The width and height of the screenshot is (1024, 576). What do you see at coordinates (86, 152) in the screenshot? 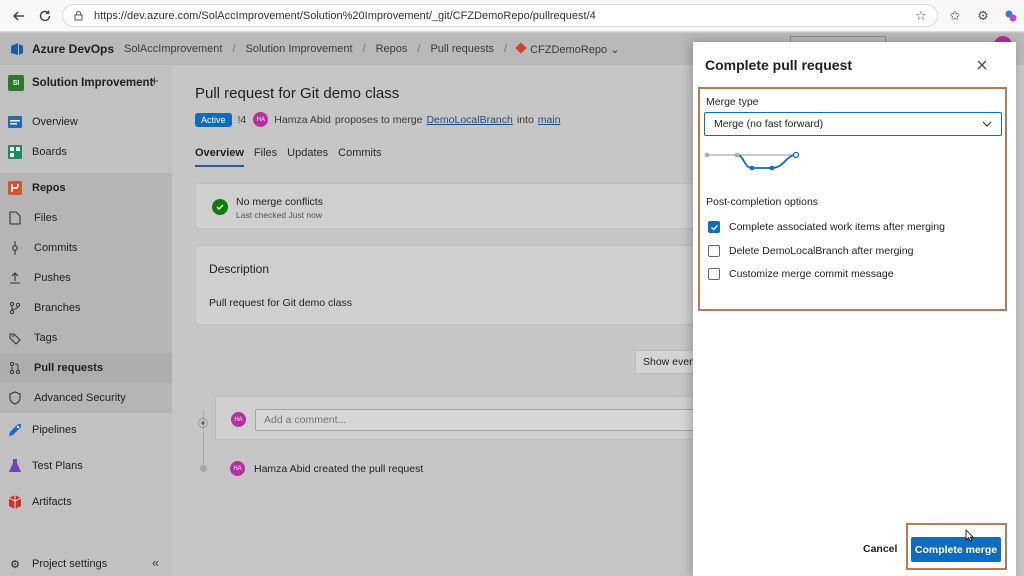
I see `sidebar-item-boards: Boards` at bounding box center [86, 152].